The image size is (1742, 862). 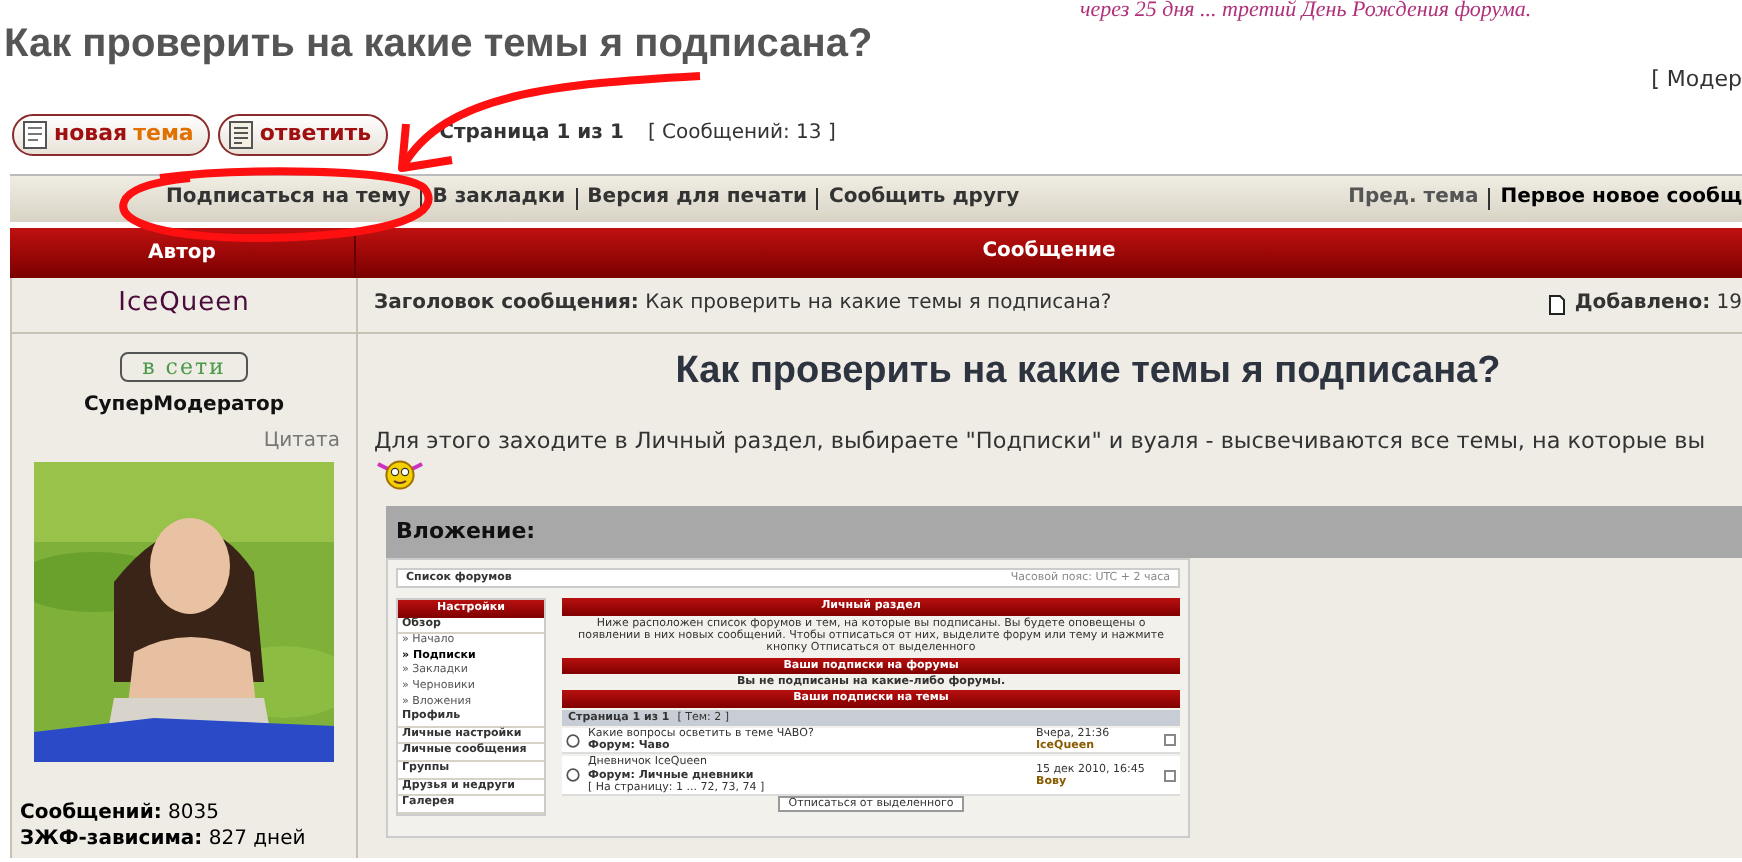 I want to click on topic-link: Подписаться на тему, so click(x=288, y=199).